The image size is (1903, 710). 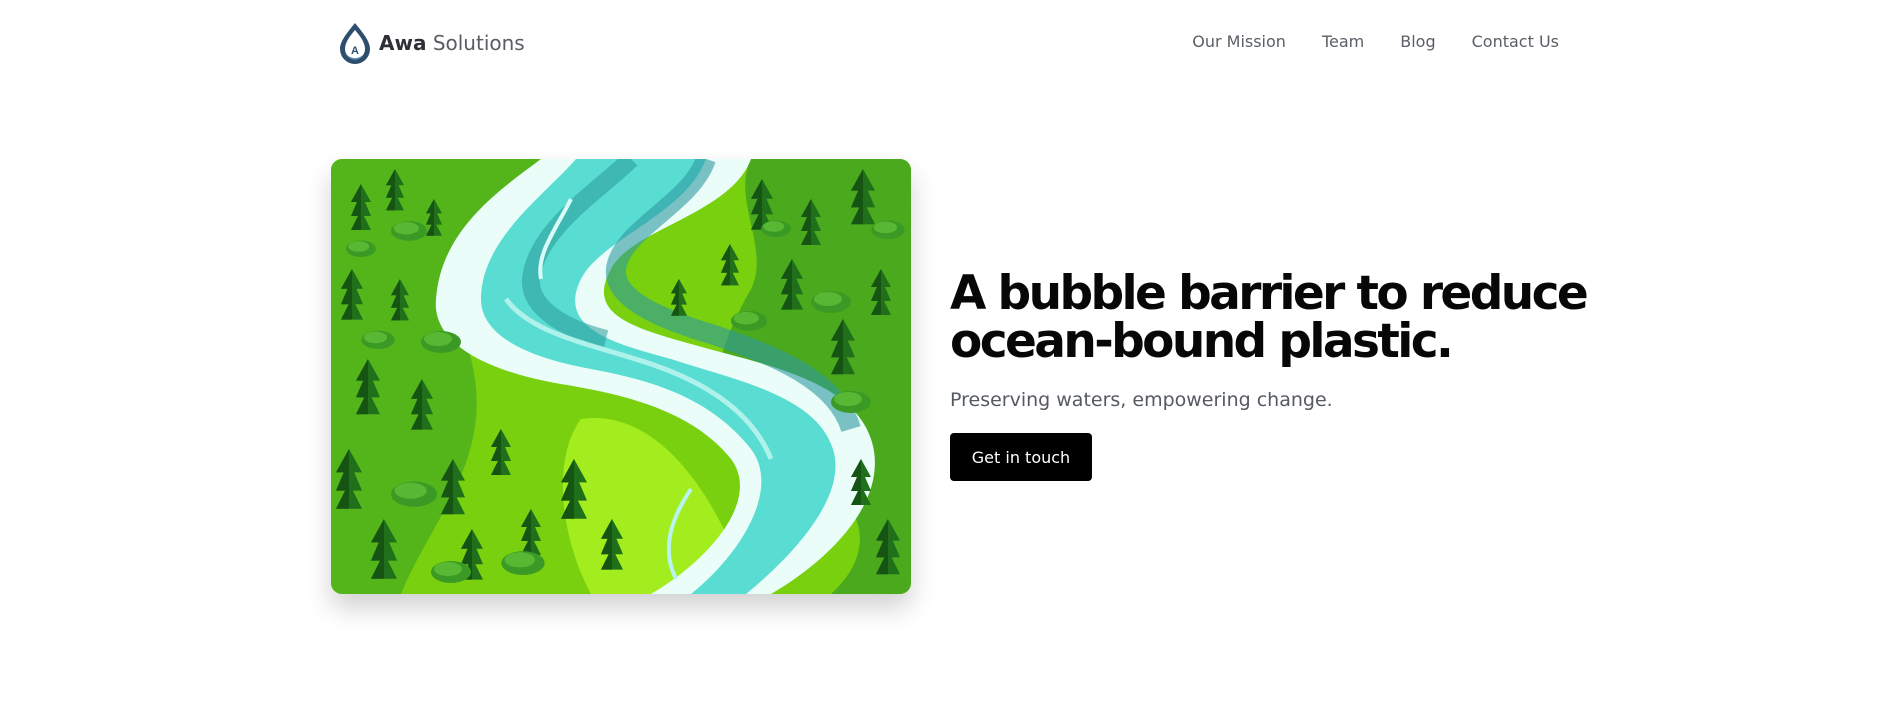 I want to click on water-drop-logo-icon: A, so click(x=355, y=43).